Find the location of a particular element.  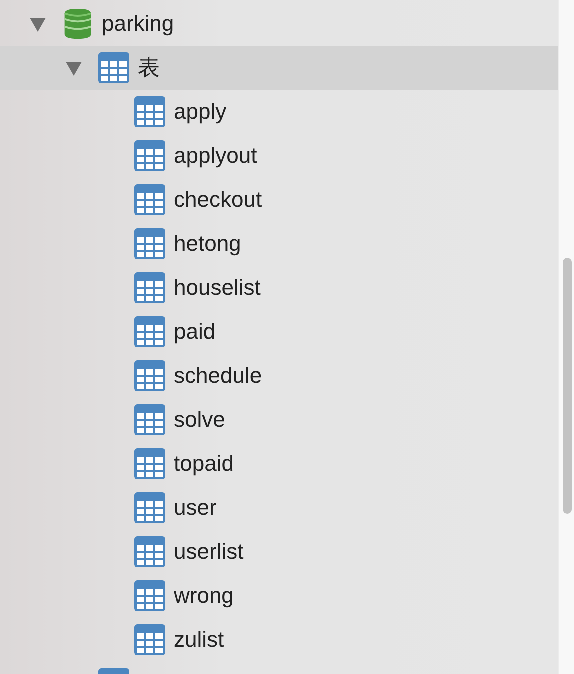

tree-item-label: paid is located at coordinates (195, 332).